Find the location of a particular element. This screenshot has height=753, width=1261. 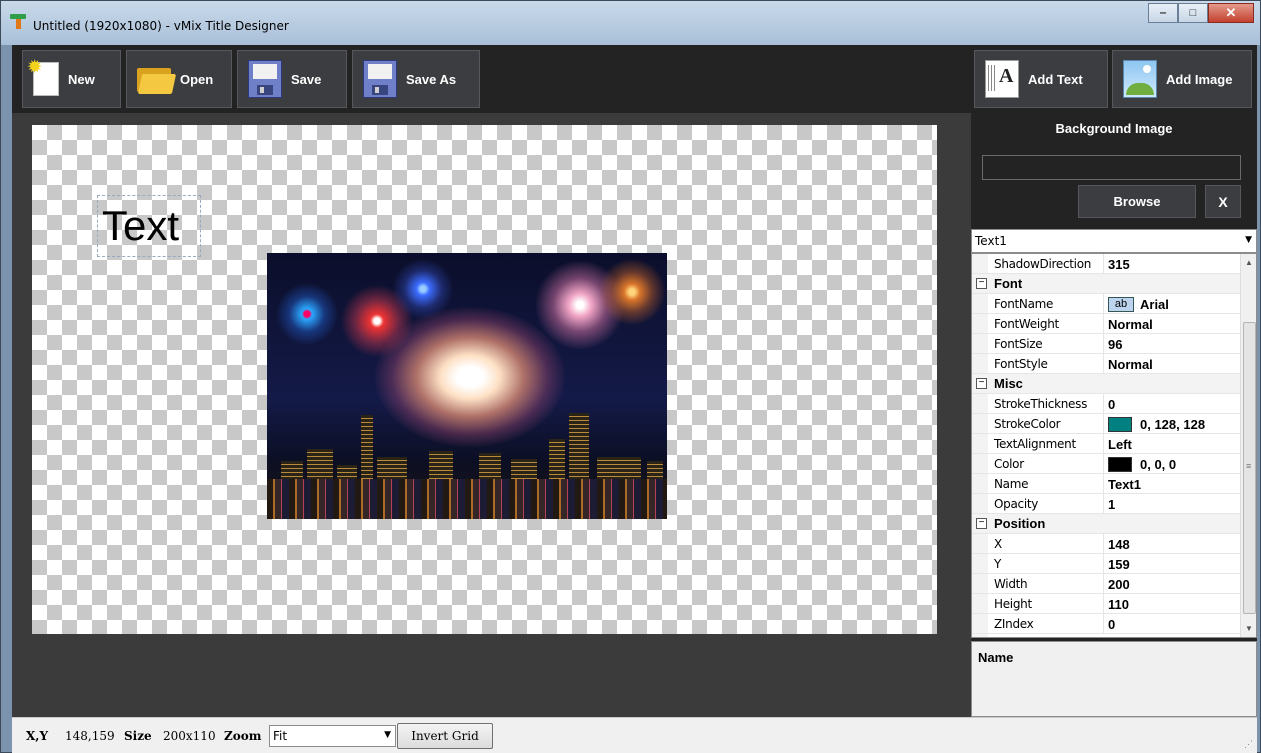

property-value-text: 0, 0, 0 is located at coordinates (1158, 464).